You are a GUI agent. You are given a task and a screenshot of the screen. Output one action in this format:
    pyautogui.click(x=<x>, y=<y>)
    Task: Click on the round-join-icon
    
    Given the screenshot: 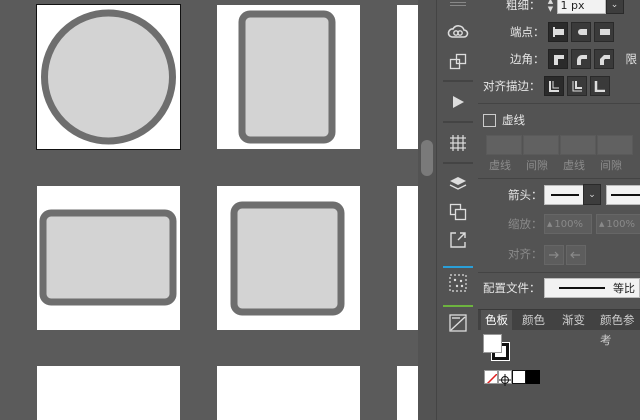 What is the action you would take?
    pyautogui.click(x=580, y=59)
    